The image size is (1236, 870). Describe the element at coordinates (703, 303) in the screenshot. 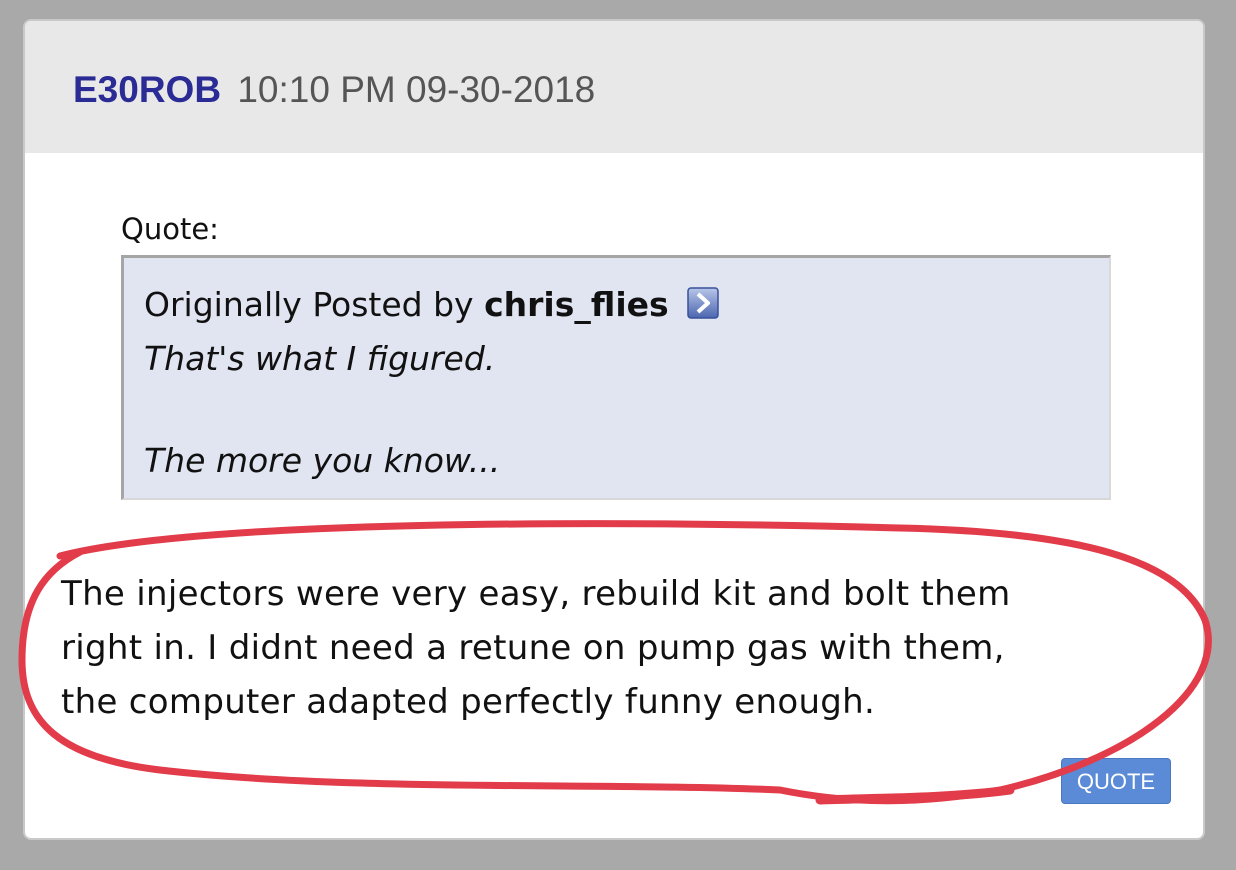

I see `view-post-arrow-icon` at that location.